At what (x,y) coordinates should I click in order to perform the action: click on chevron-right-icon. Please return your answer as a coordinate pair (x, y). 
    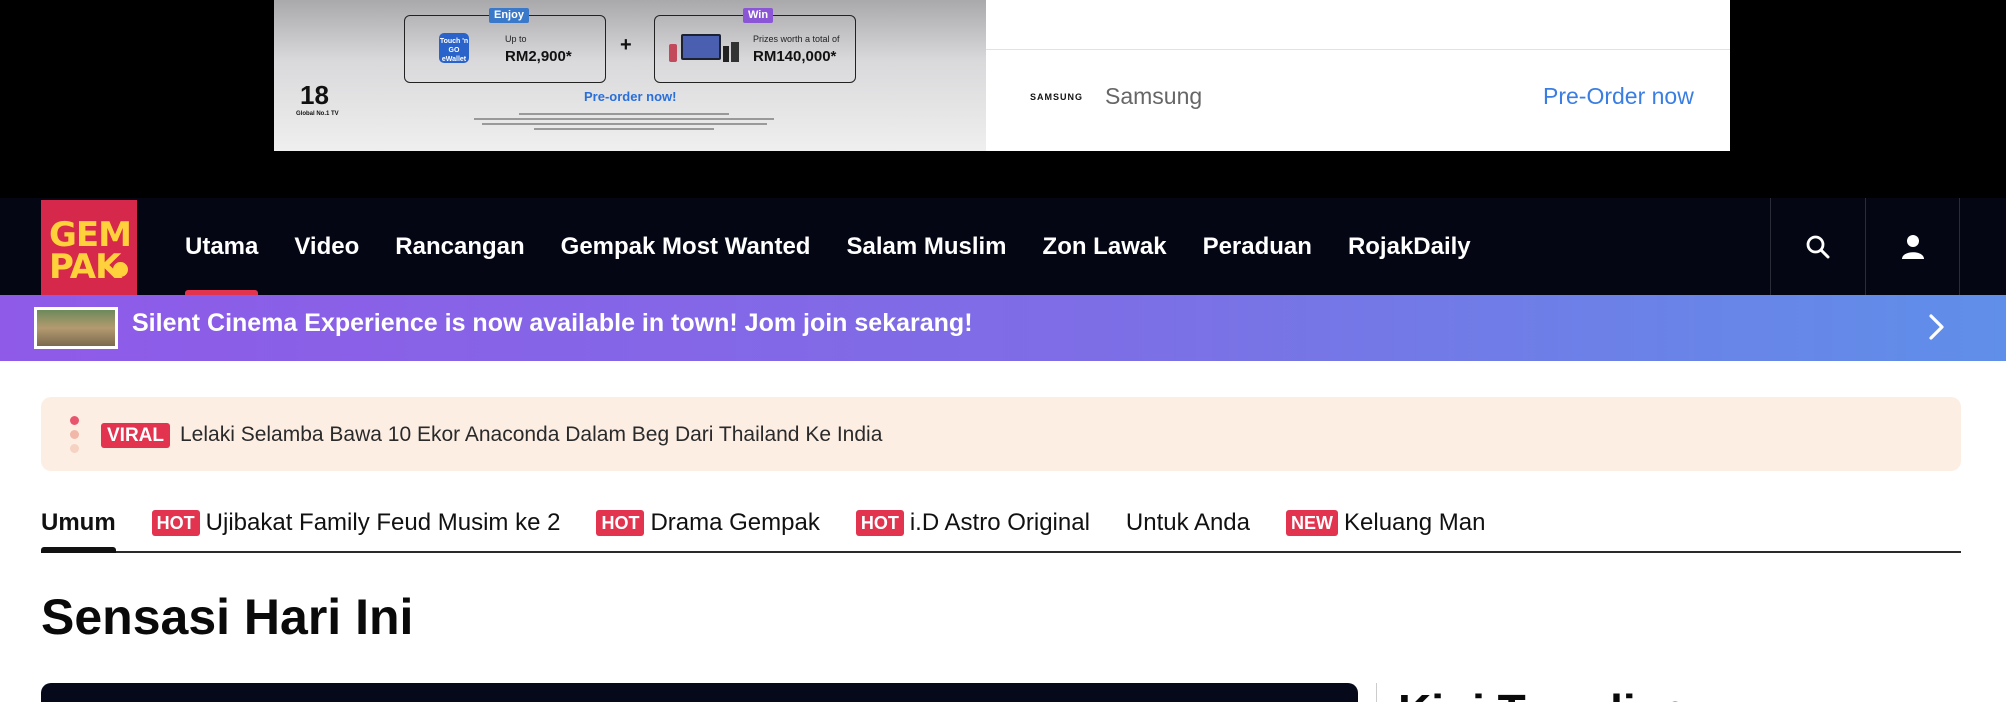
    Looking at the image, I should click on (1936, 327).